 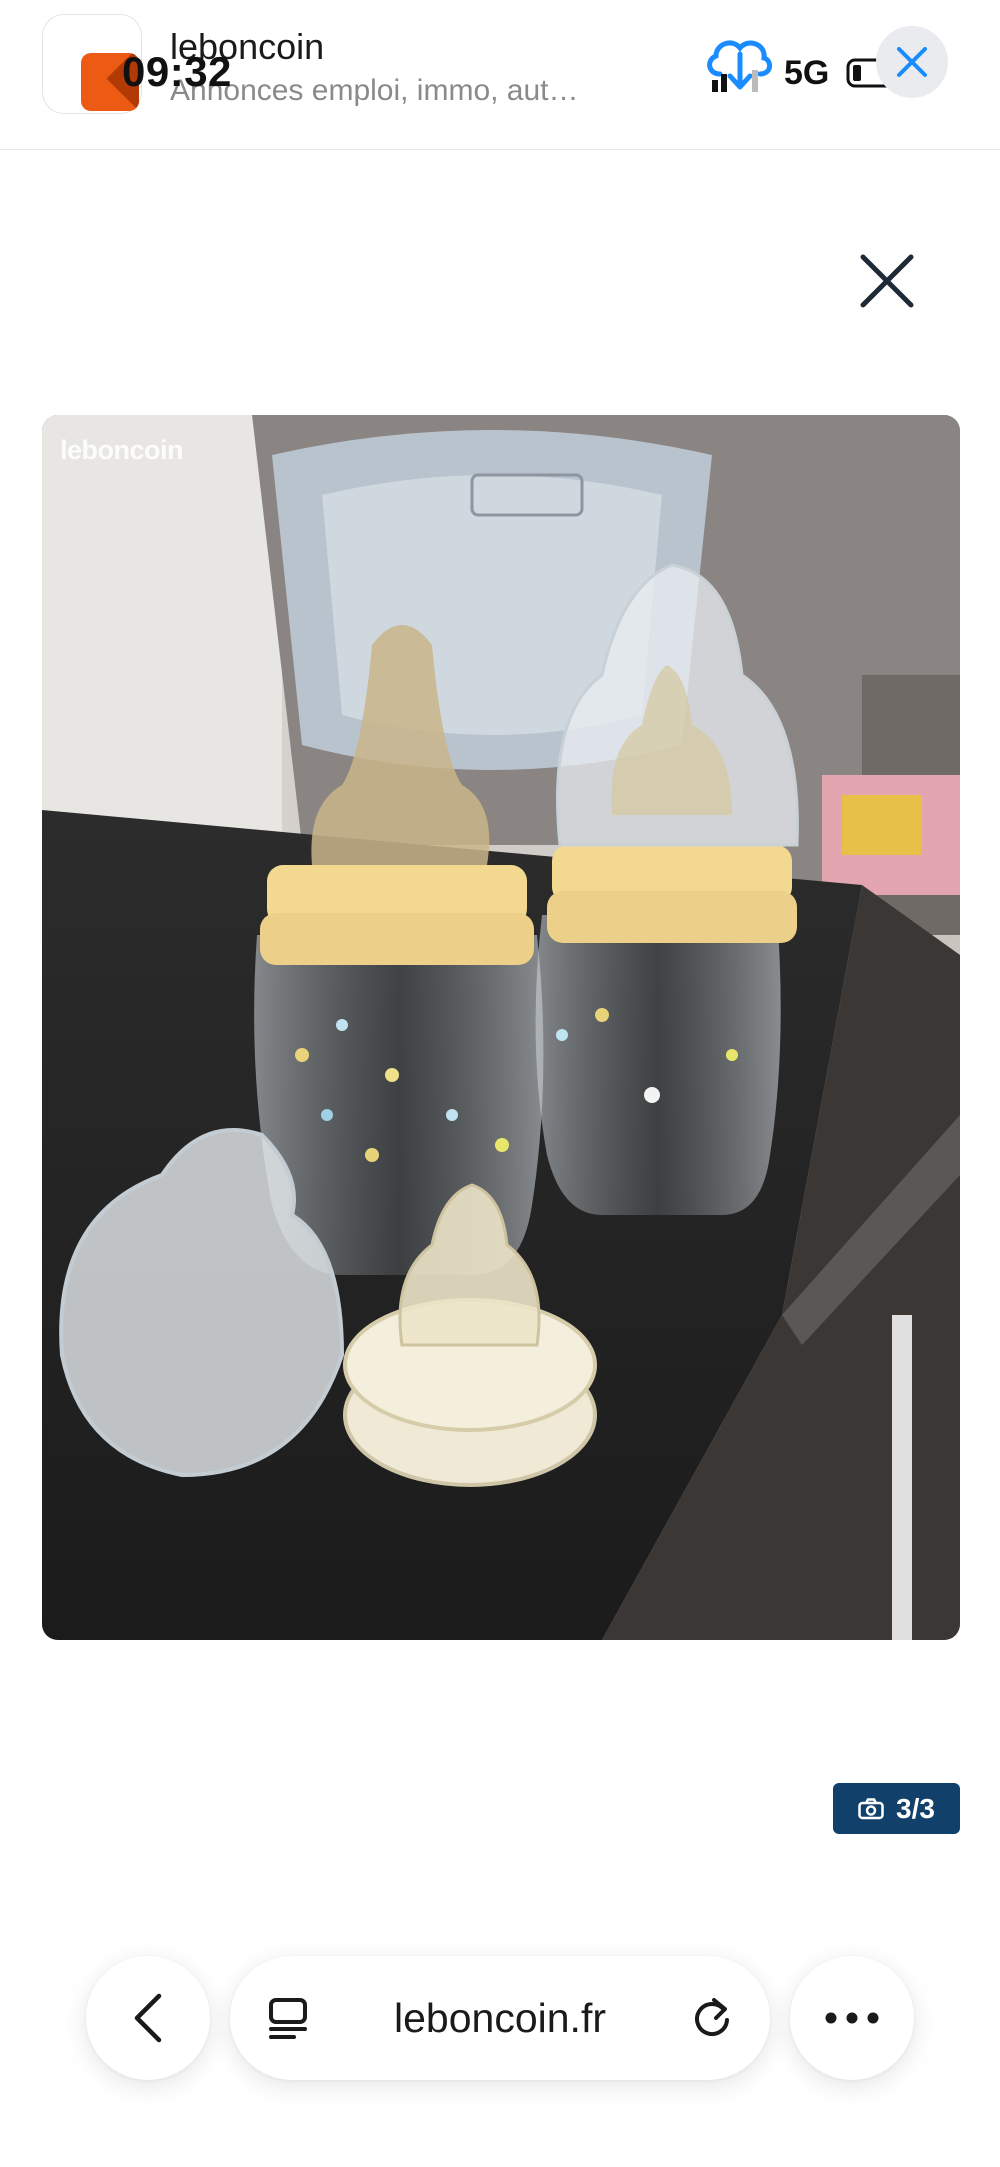 I want to click on viewer-close-button, so click(x=887, y=281).